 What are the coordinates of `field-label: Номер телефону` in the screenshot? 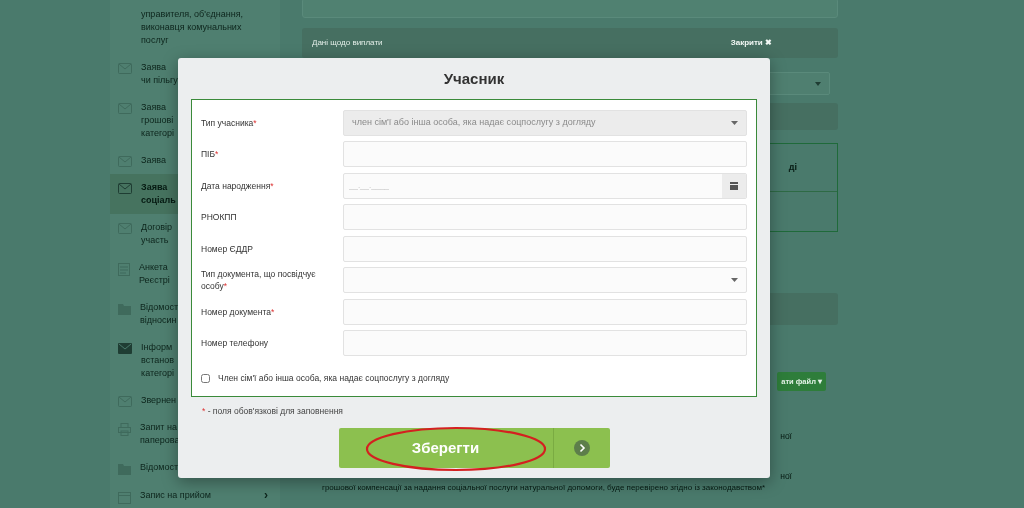 It's located at (235, 343).